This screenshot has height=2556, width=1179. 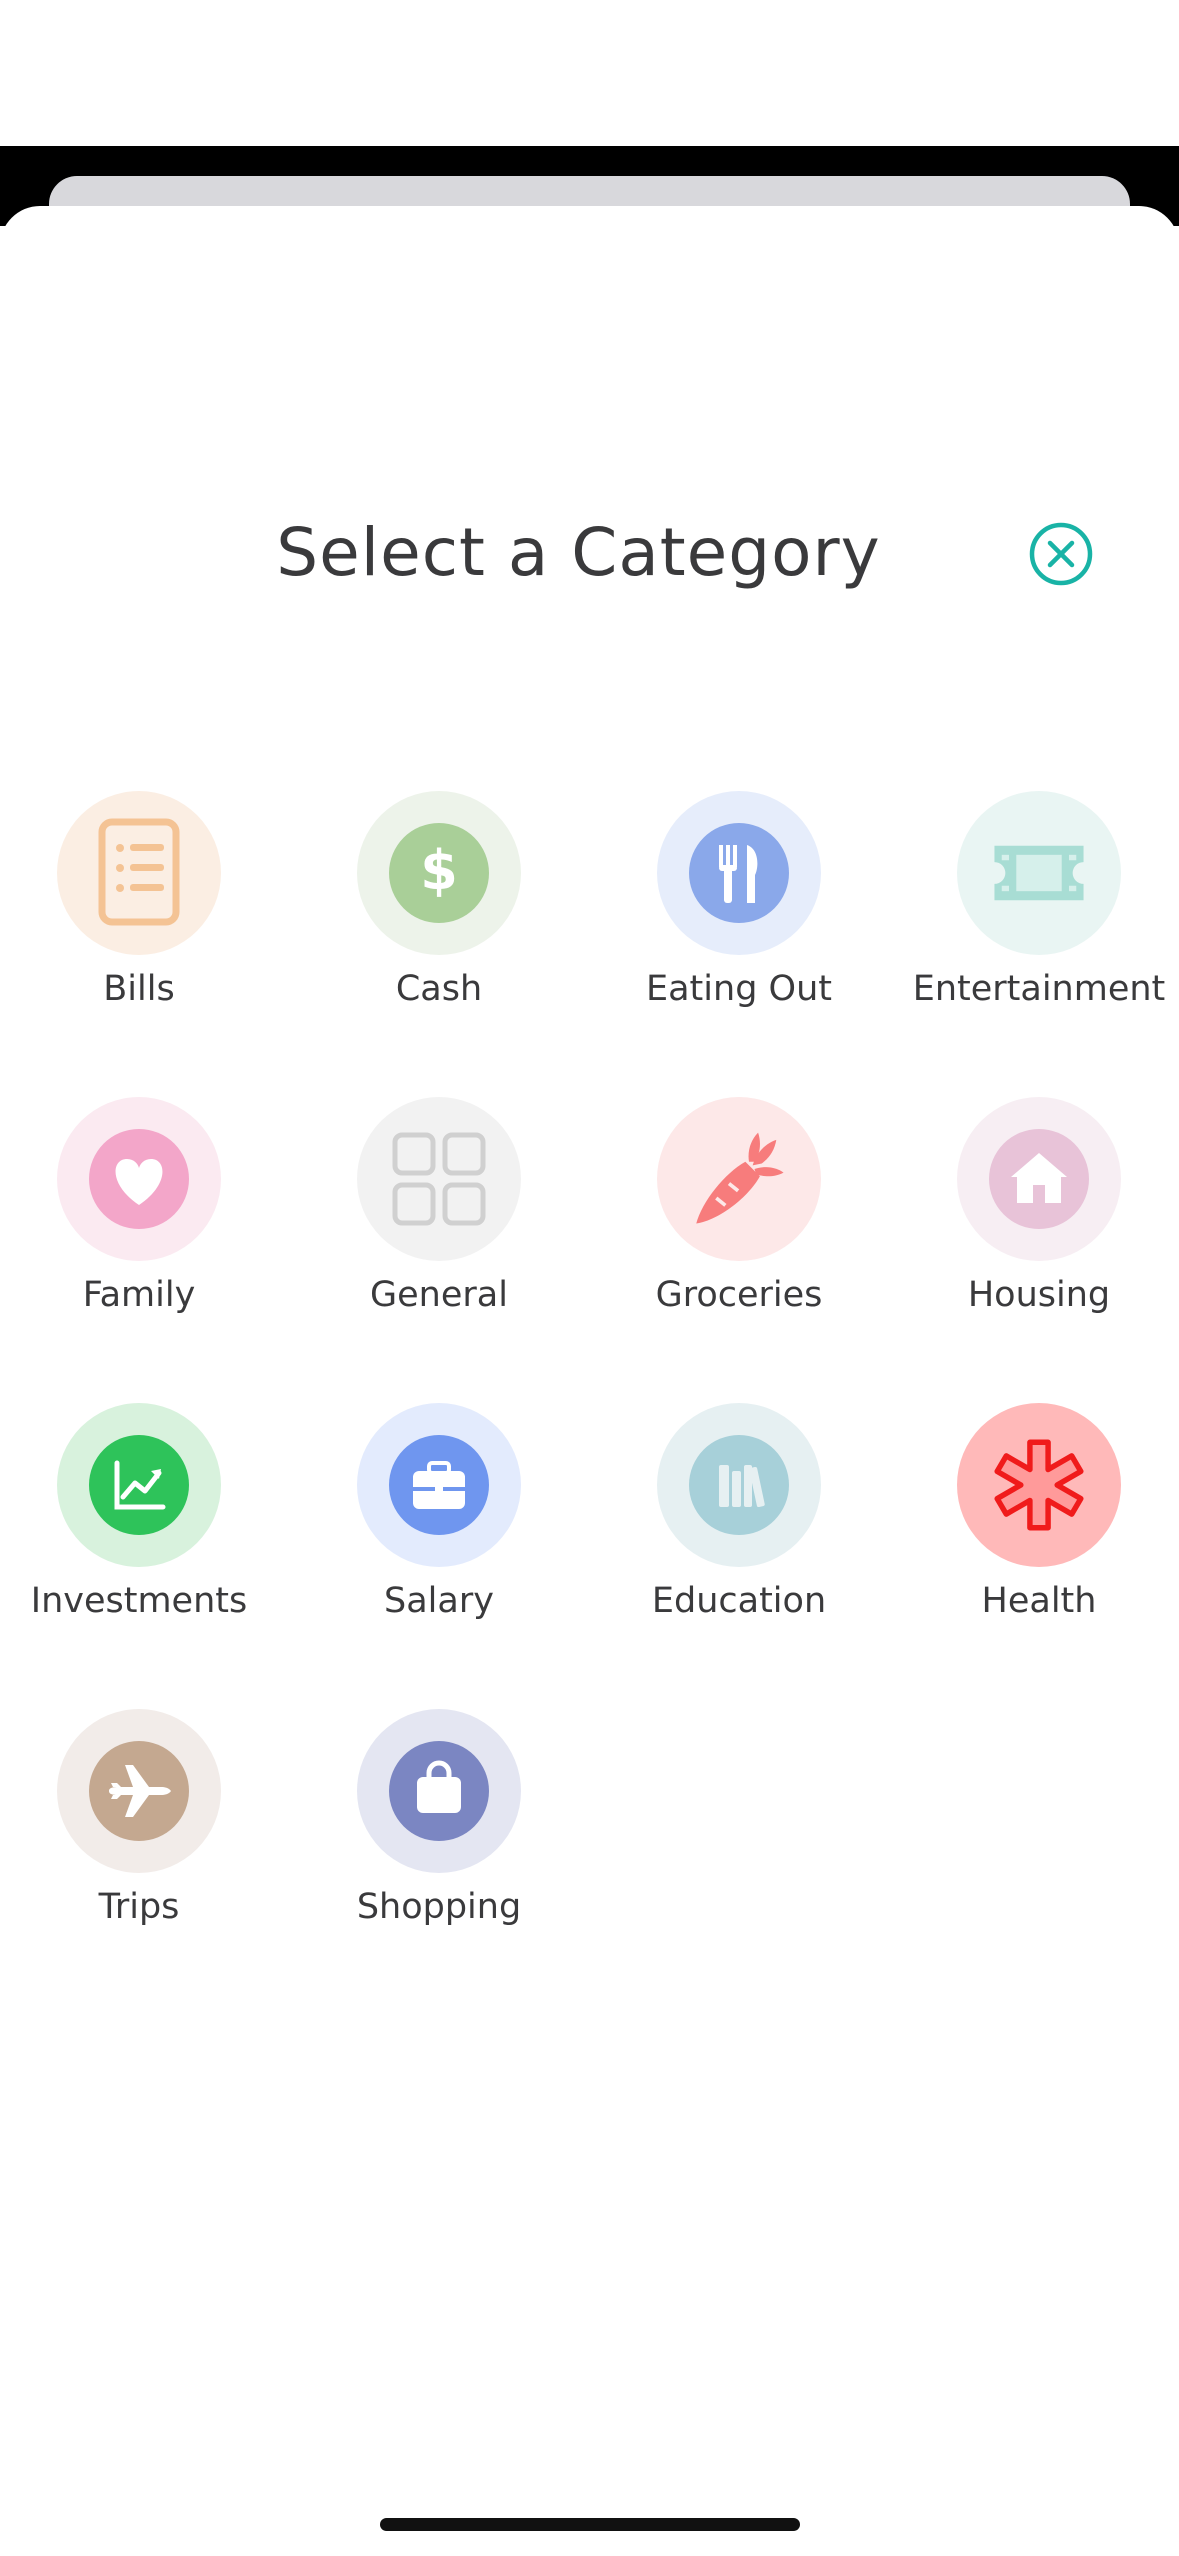 I want to click on dollar-icon: $, so click(x=439, y=873).